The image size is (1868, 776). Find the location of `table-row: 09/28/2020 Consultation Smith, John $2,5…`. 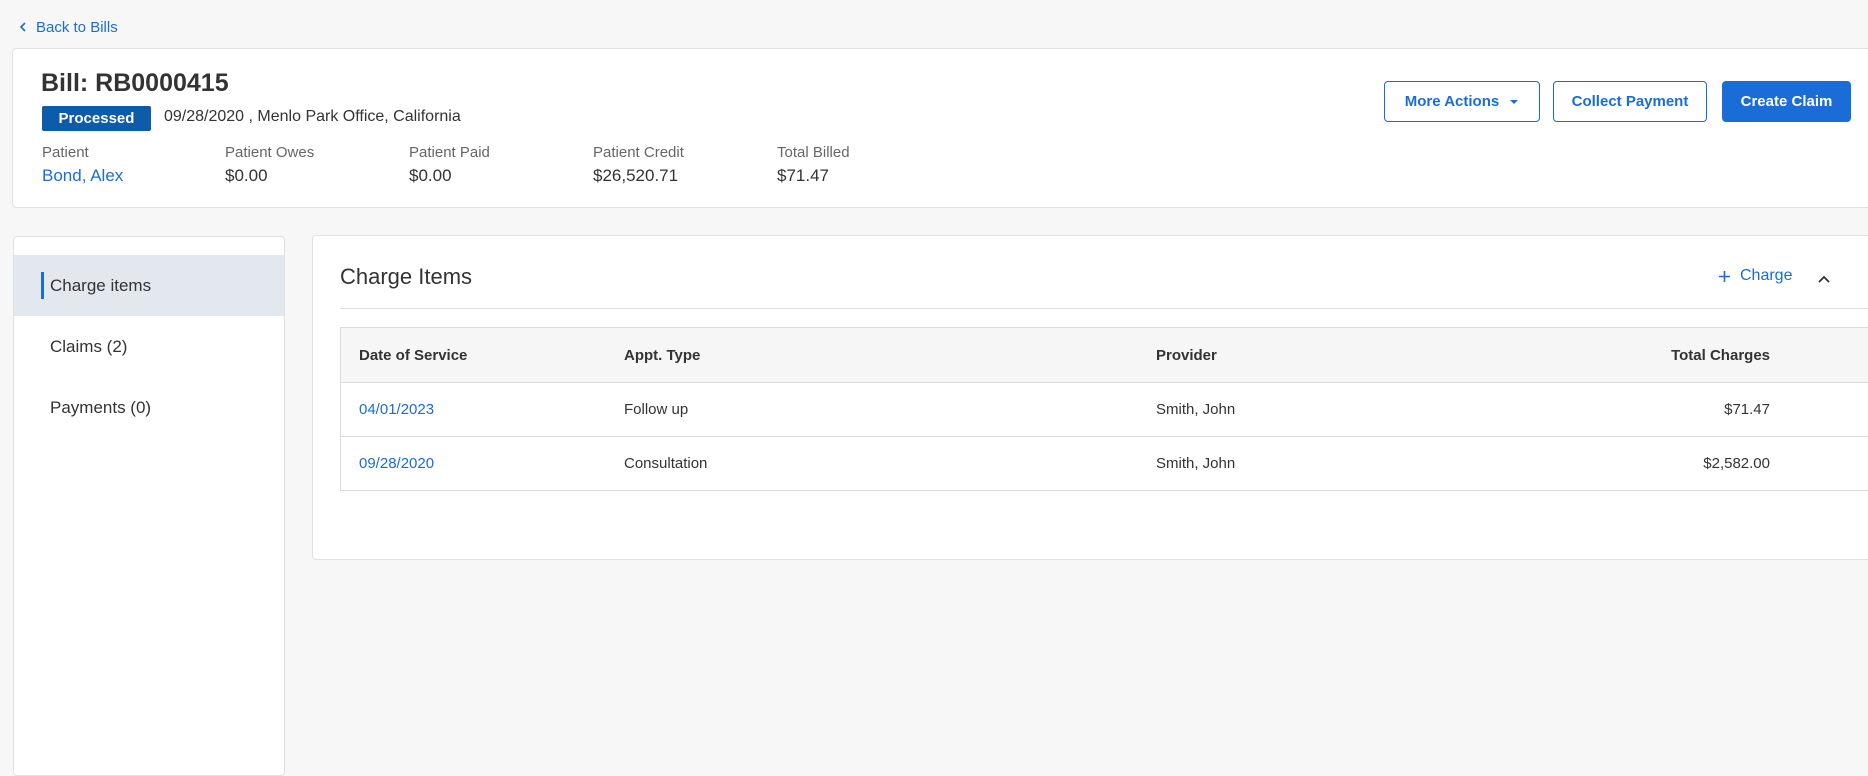

table-row: 09/28/2020 Consultation Smith, John $2,5… is located at coordinates (1104, 463).